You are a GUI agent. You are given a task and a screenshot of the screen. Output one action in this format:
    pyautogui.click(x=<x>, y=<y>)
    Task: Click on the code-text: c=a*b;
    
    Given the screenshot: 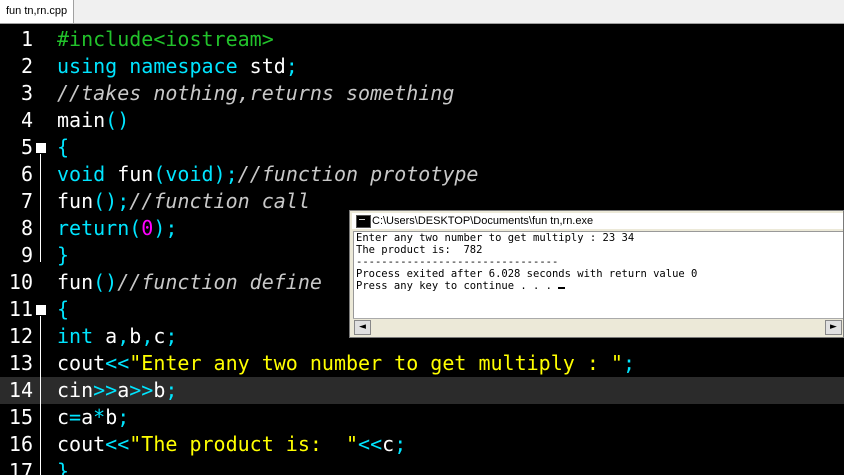 What is the action you would take?
    pyautogui.click(x=93, y=417)
    